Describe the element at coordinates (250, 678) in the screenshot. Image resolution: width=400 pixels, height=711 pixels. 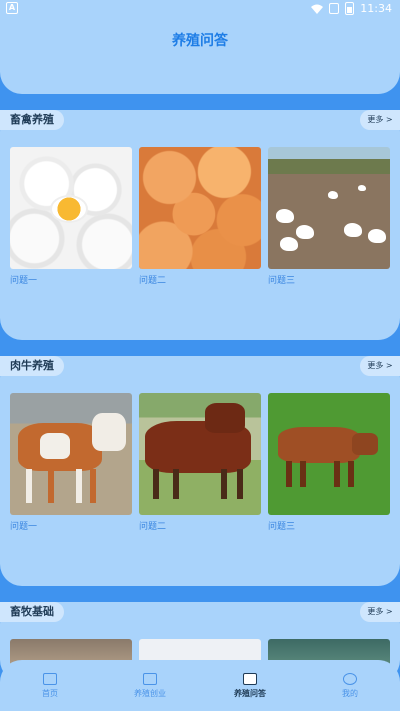
I see `qa-book-icon` at that location.